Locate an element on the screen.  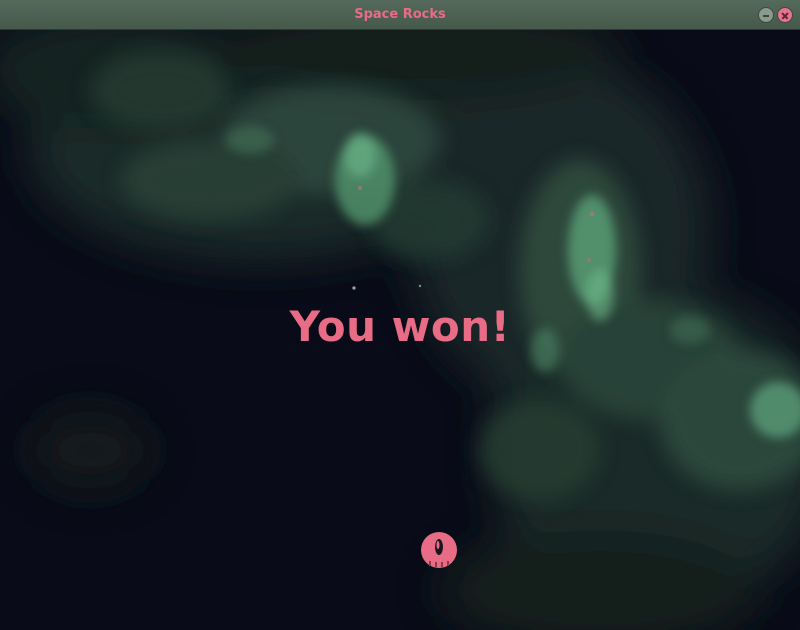
spaceship-icon is located at coordinates (439, 550).